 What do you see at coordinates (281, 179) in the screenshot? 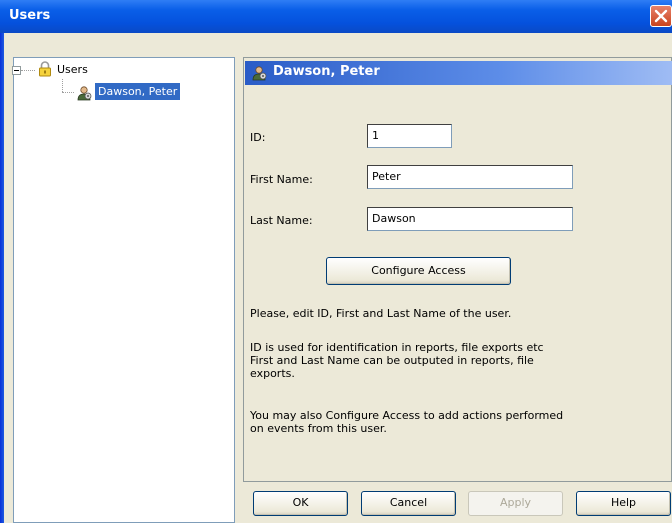
I see `first-name-label: First Name:` at bounding box center [281, 179].